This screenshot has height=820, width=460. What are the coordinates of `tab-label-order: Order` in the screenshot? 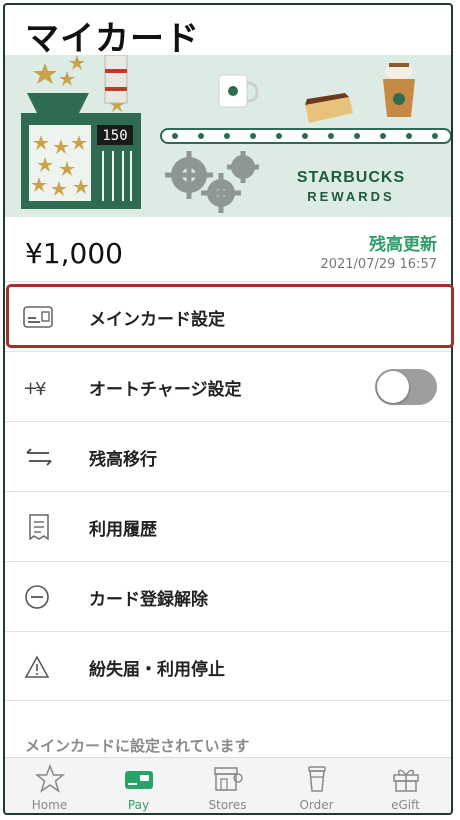 It's located at (316, 805).